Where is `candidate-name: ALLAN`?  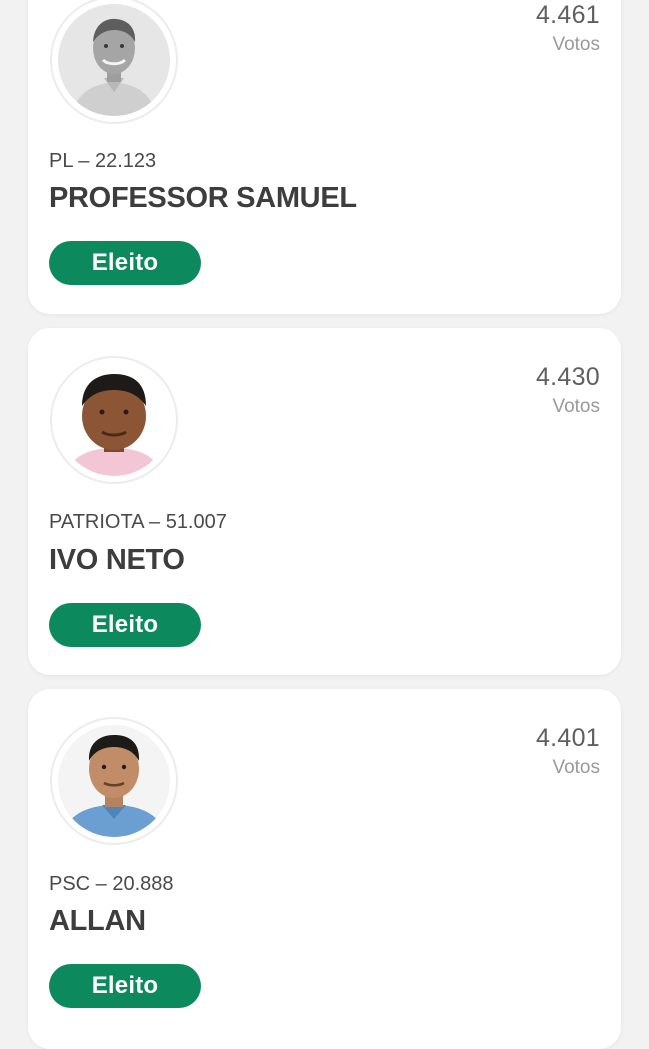 candidate-name: ALLAN is located at coordinates (97, 921).